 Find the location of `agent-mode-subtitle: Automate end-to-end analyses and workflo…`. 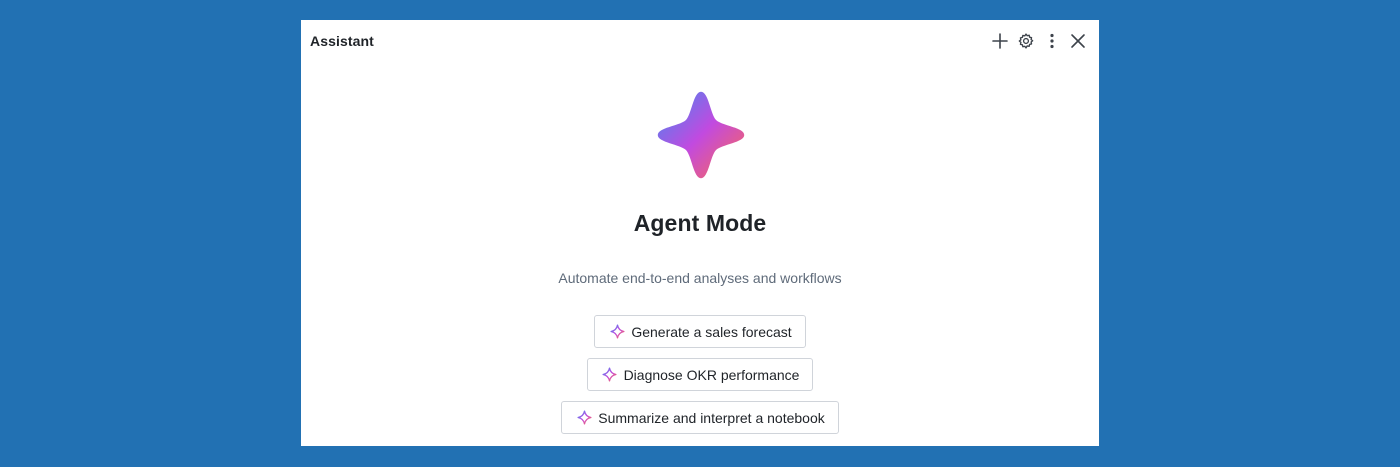

agent-mode-subtitle: Automate end-to-end analyses and workflo… is located at coordinates (700, 278).